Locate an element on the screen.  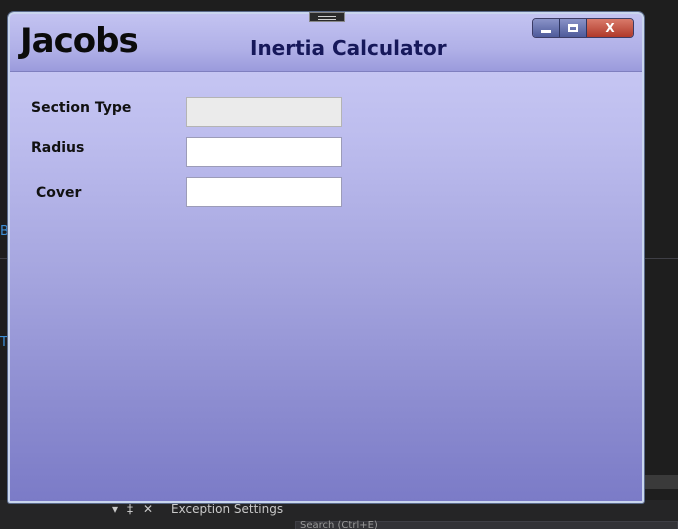
section-type-label: Section Type is located at coordinates (81, 108).